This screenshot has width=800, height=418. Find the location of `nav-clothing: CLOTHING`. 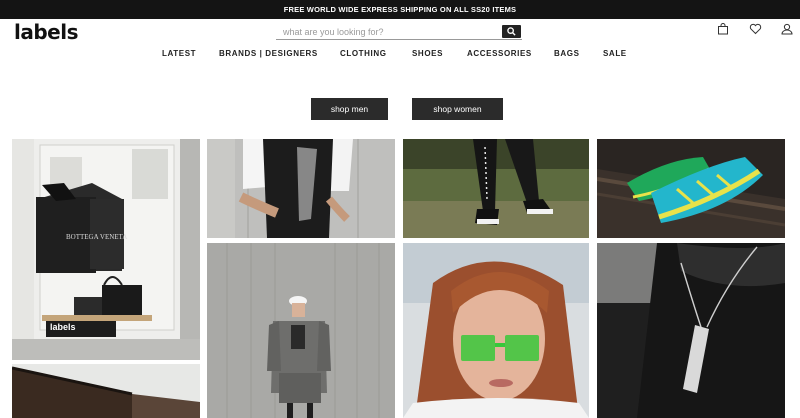

nav-clothing: CLOTHING is located at coordinates (363, 53).